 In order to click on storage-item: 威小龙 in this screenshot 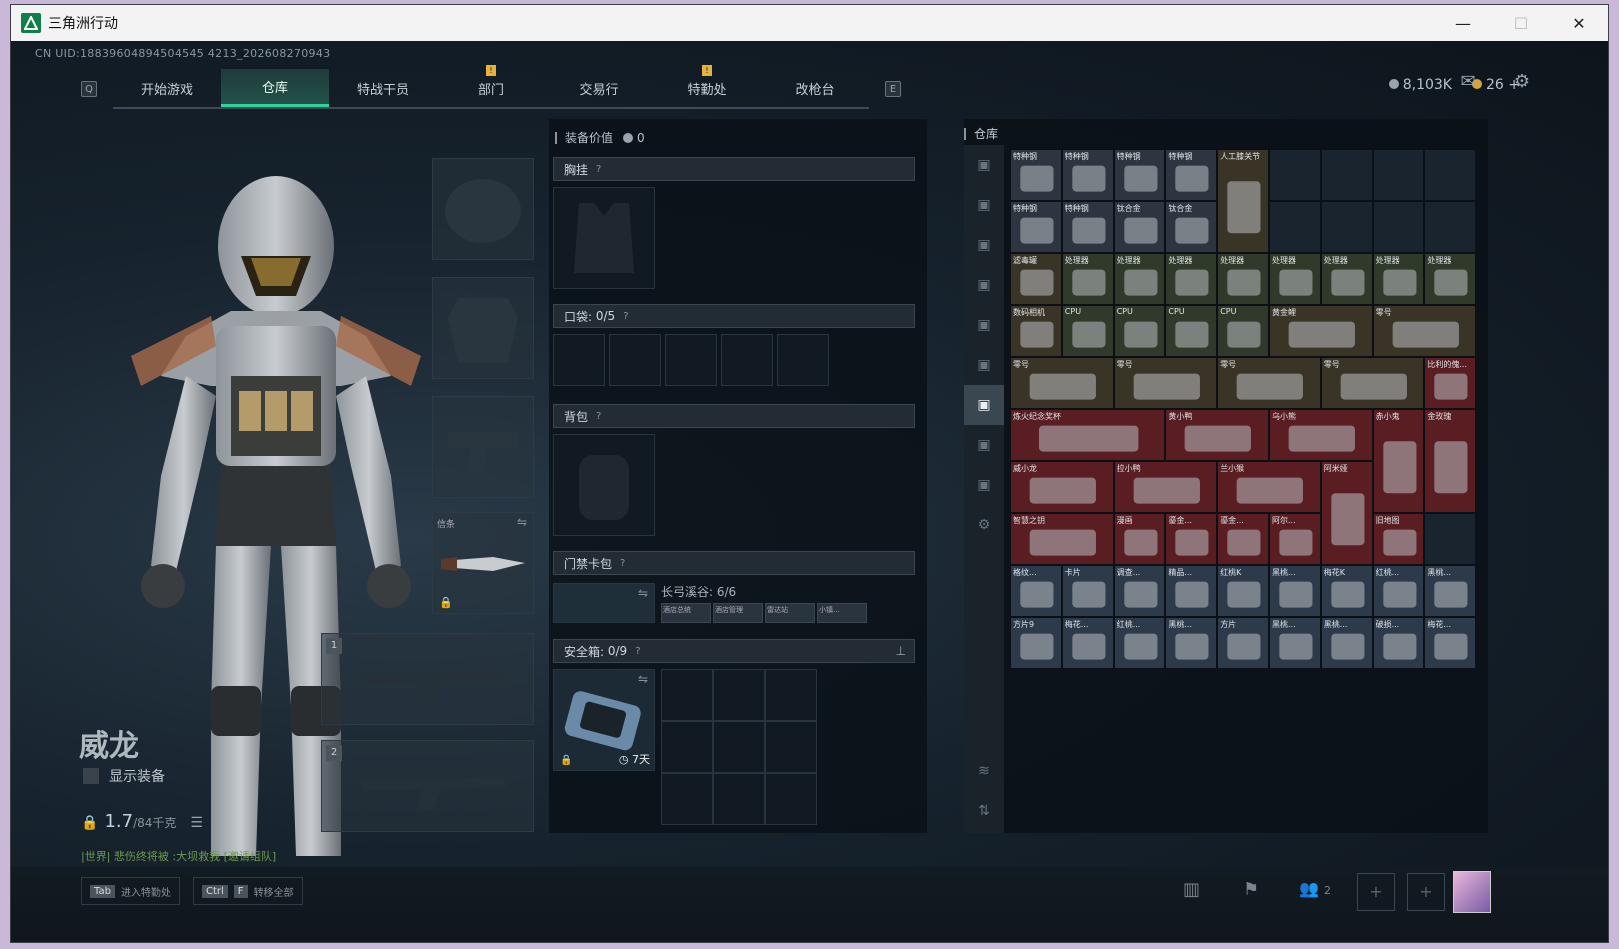, I will do `click(1062, 487)`.